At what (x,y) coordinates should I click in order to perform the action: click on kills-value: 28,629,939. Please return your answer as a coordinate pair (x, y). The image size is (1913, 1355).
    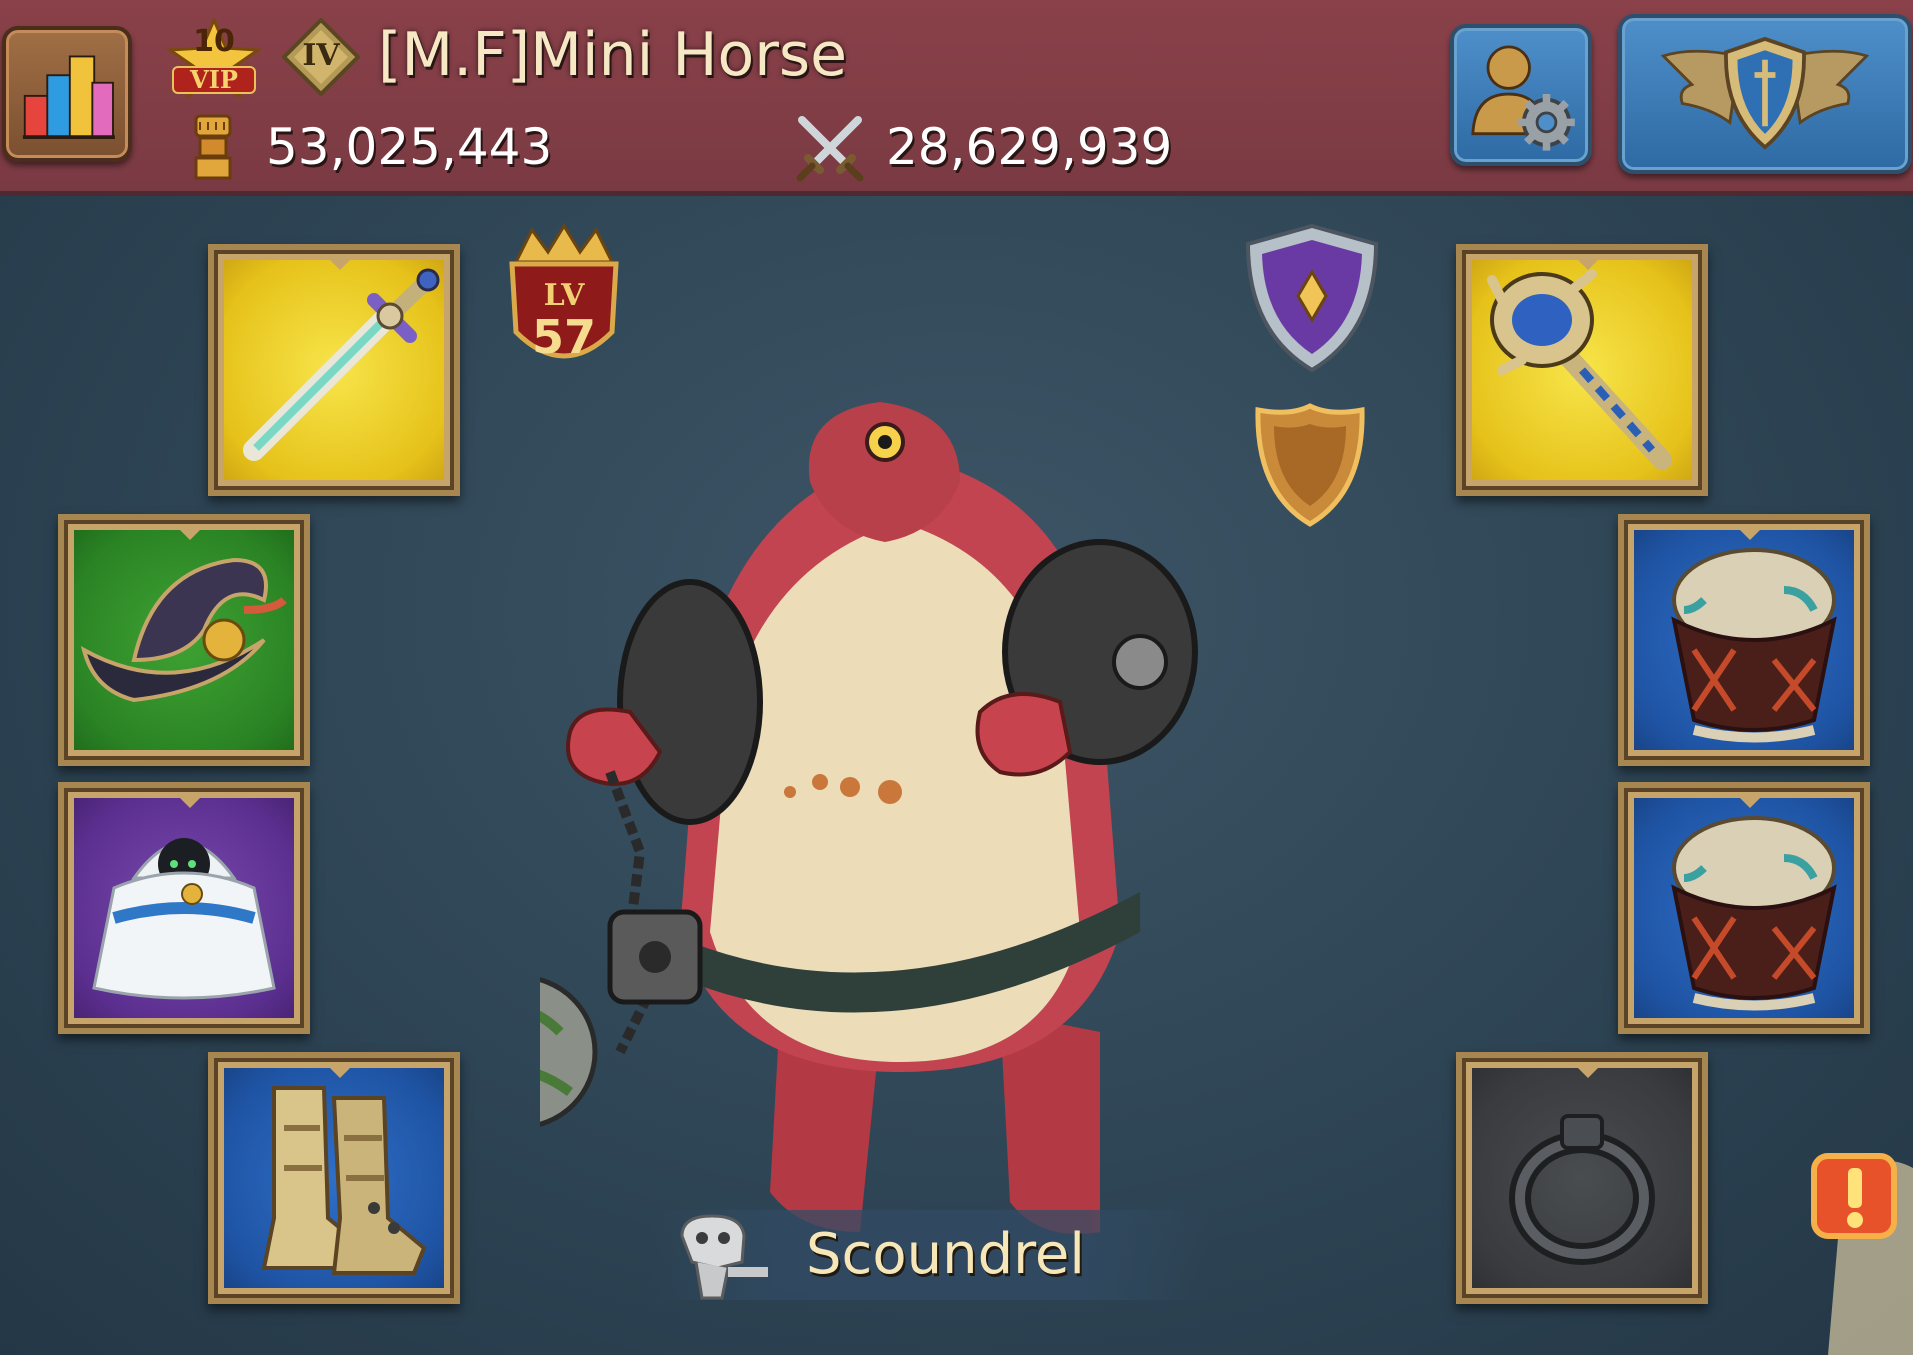
    Looking at the image, I should click on (1029, 147).